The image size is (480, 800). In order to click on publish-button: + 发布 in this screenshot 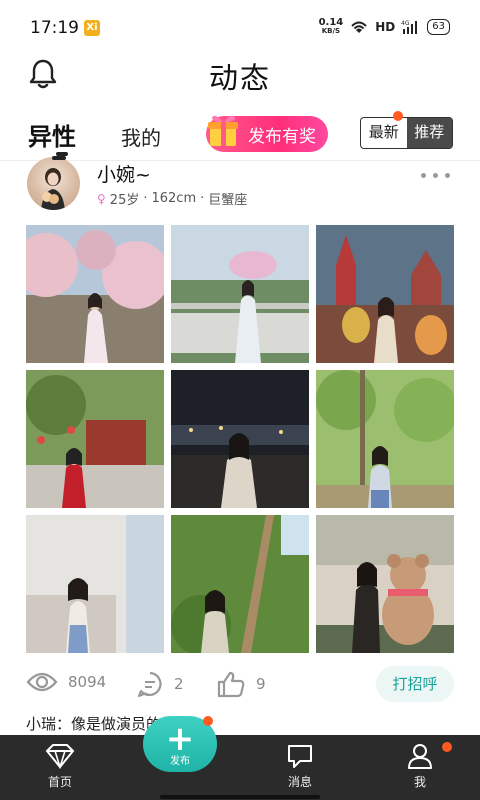, I will do `click(180, 744)`.